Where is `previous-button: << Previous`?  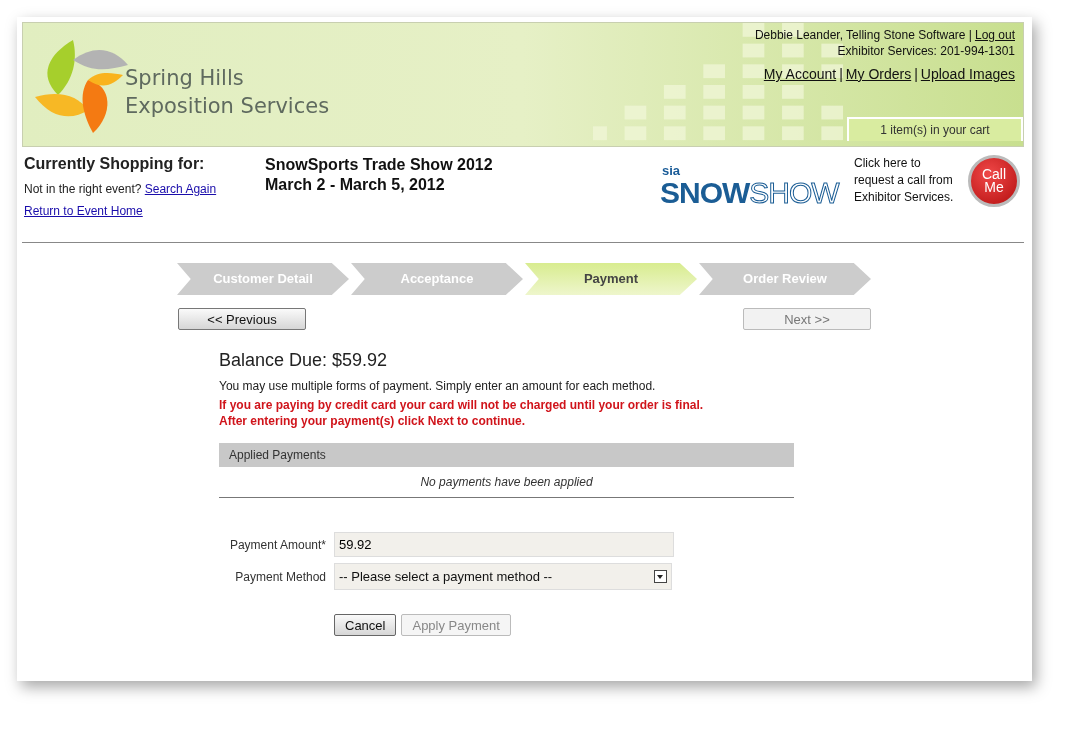 previous-button: << Previous is located at coordinates (242, 319).